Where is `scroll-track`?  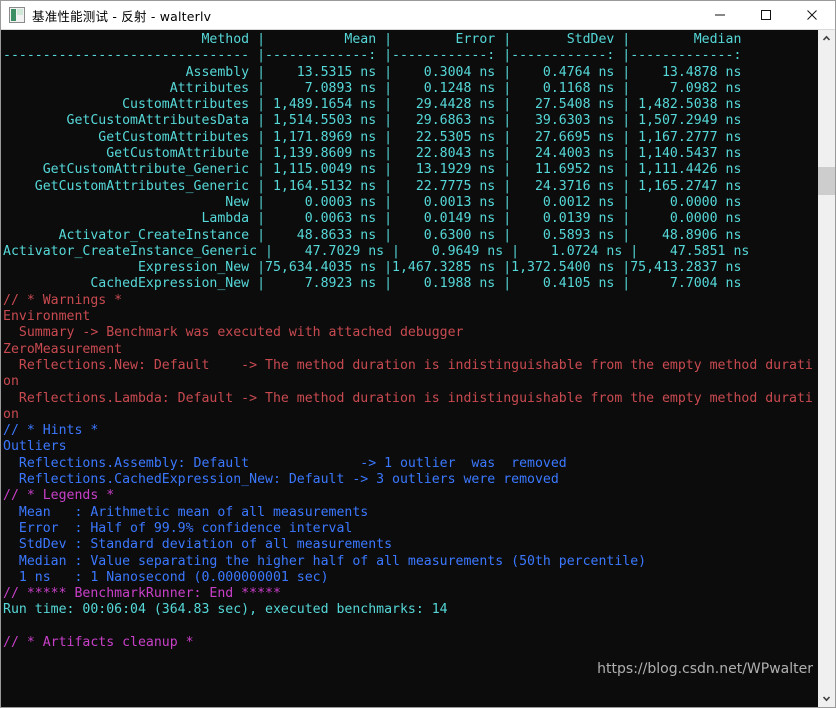 scroll-track is located at coordinates (826, 368).